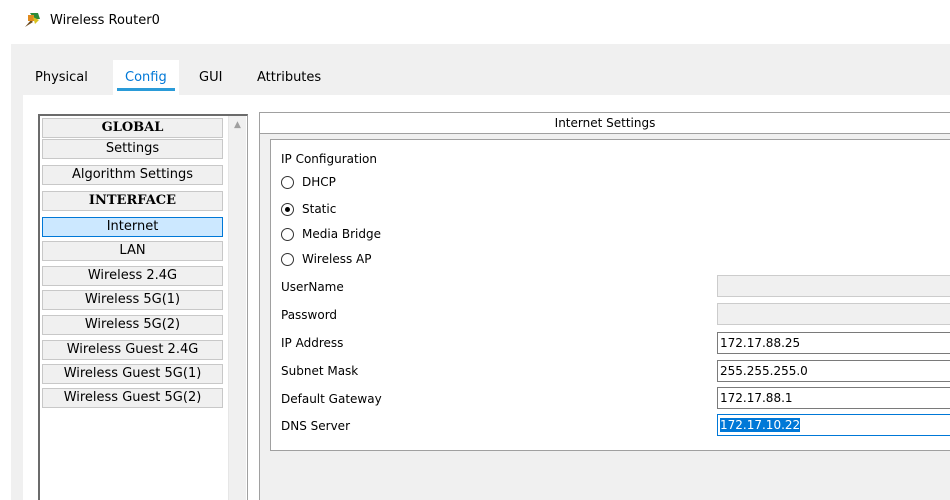 The width and height of the screenshot is (950, 500). What do you see at coordinates (475, 22) in the screenshot?
I see `title-bar: Wireless Router0` at bounding box center [475, 22].